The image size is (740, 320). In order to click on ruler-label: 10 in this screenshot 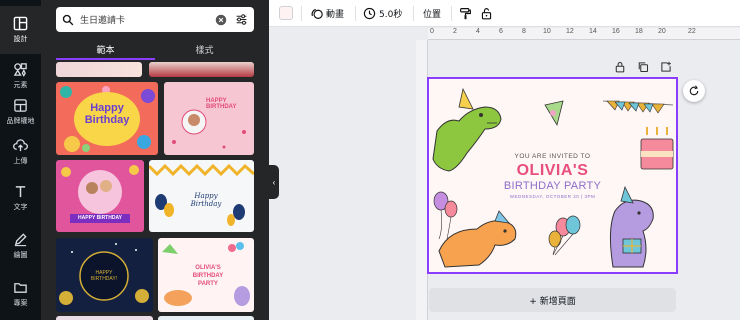, I will do `click(547, 31)`.